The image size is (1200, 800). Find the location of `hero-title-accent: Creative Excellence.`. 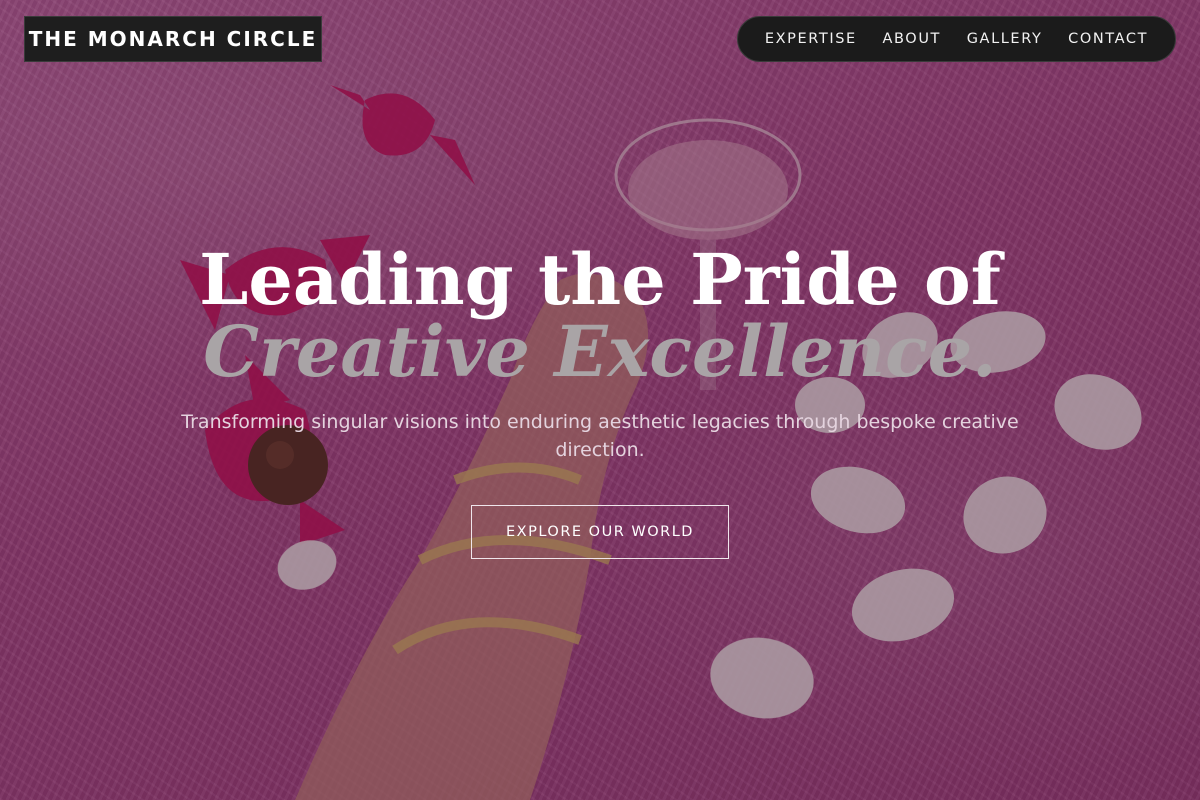

hero-title-accent: Creative Excellence. is located at coordinates (600, 351).